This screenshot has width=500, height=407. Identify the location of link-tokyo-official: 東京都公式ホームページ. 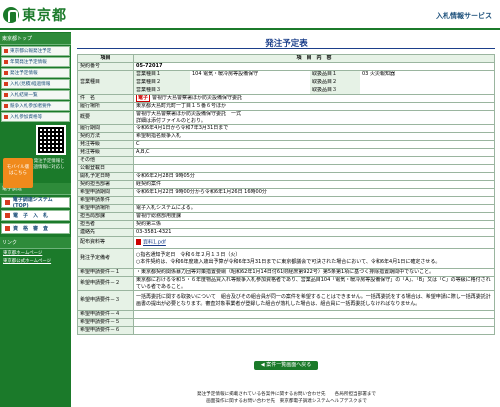
(35, 261).